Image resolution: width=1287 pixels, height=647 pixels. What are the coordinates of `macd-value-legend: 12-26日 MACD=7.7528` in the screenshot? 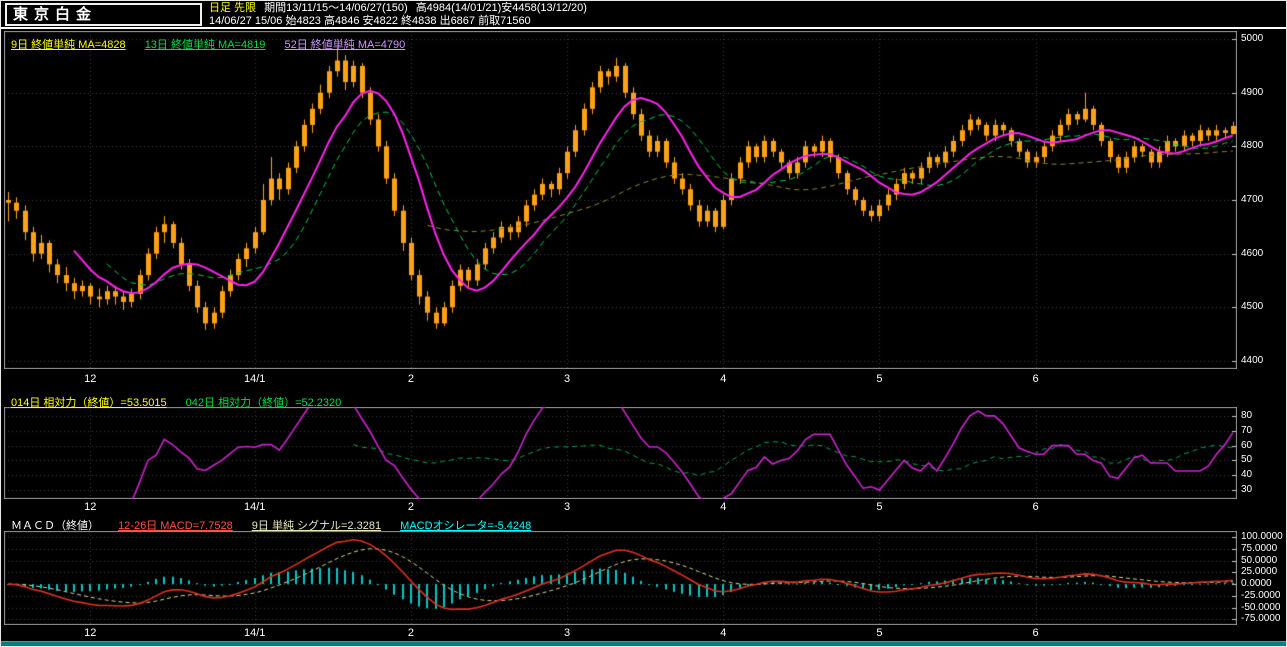 It's located at (175, 526).